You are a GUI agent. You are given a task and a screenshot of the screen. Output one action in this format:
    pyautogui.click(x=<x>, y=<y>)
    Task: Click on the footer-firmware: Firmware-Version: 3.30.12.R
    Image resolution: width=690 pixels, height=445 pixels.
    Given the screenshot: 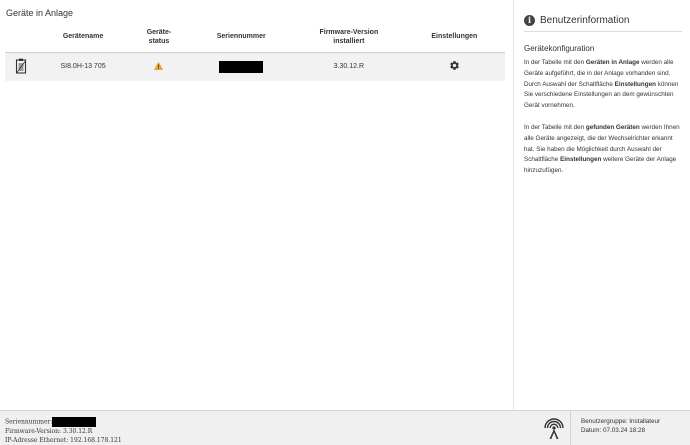 What is the action you would take?
    pyautogui.click(x=49, y=431)
    